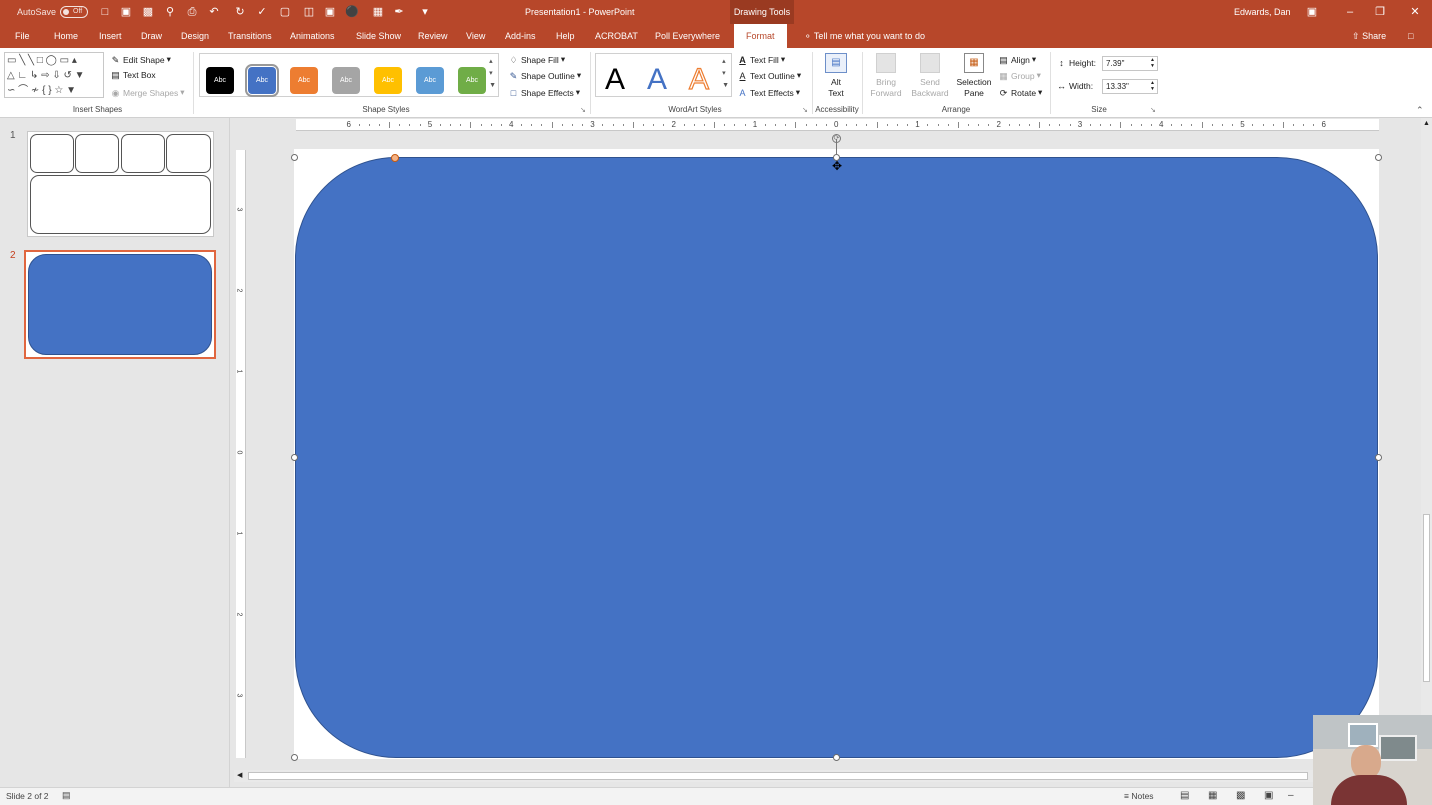  What do you see at coordinates (1426, 452) in the screenshot?
I see `vertical-scrollbar: ▲` at bounding box center [1426, 452].